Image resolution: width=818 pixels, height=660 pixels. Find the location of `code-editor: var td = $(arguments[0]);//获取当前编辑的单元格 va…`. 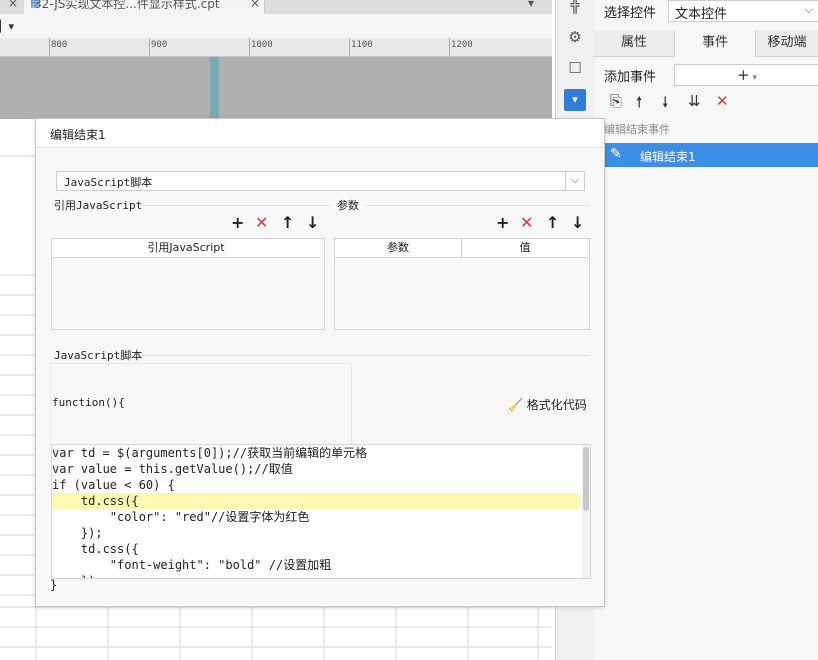

code-editor: var td = $(arguments[0]);//获取当前编辑的单元格 va… is located at coordinates (321, 511).